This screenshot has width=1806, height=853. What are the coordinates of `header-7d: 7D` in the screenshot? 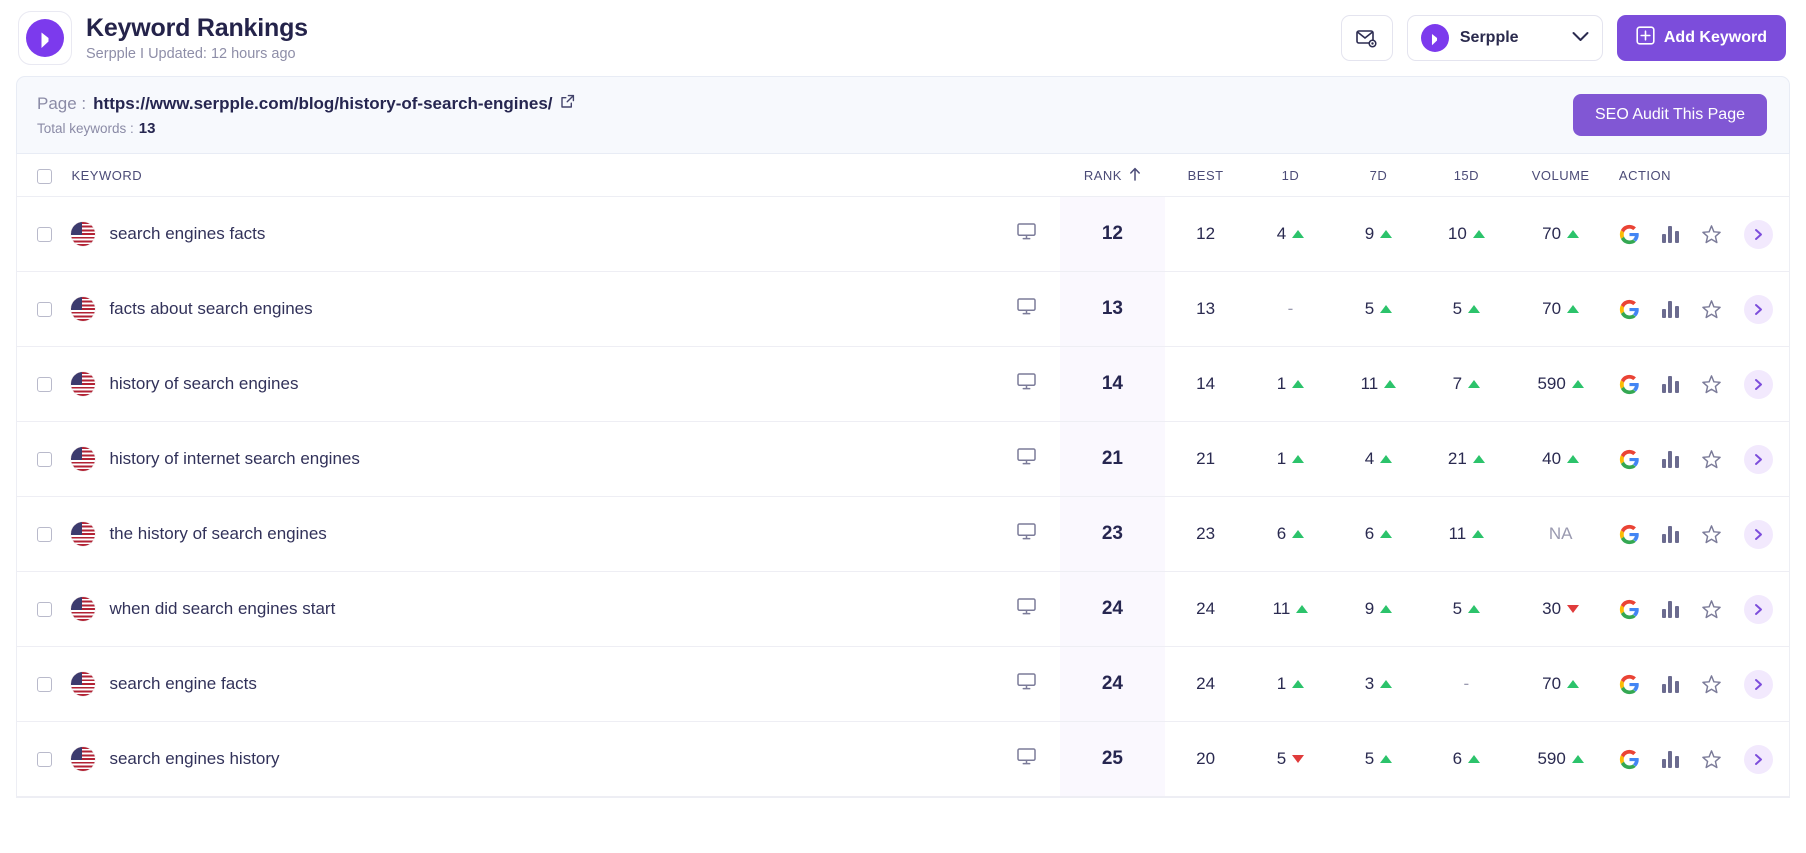 It's located at (1378, 175).